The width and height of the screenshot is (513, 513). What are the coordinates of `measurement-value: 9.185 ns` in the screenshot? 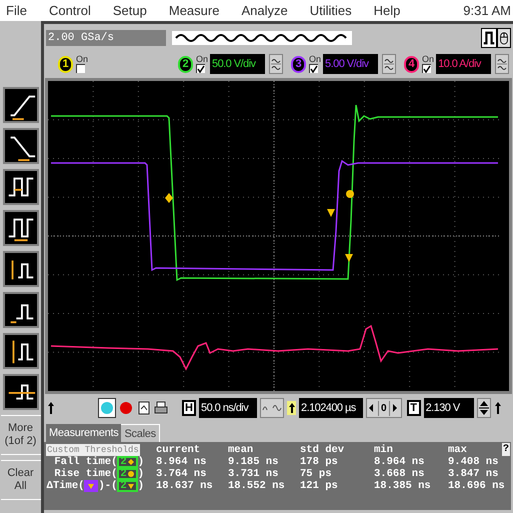 It's located at (254, 462).